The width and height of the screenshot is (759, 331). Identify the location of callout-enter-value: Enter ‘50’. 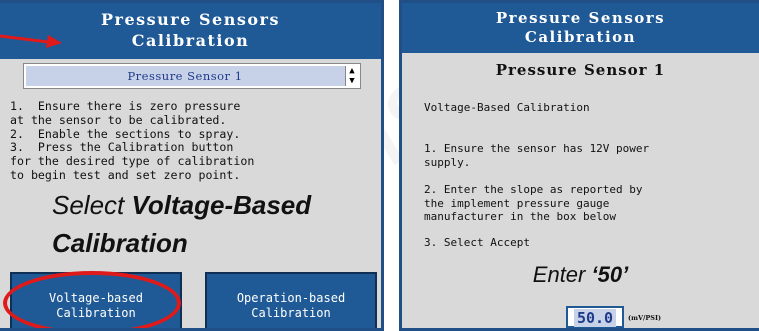
(580, 275).